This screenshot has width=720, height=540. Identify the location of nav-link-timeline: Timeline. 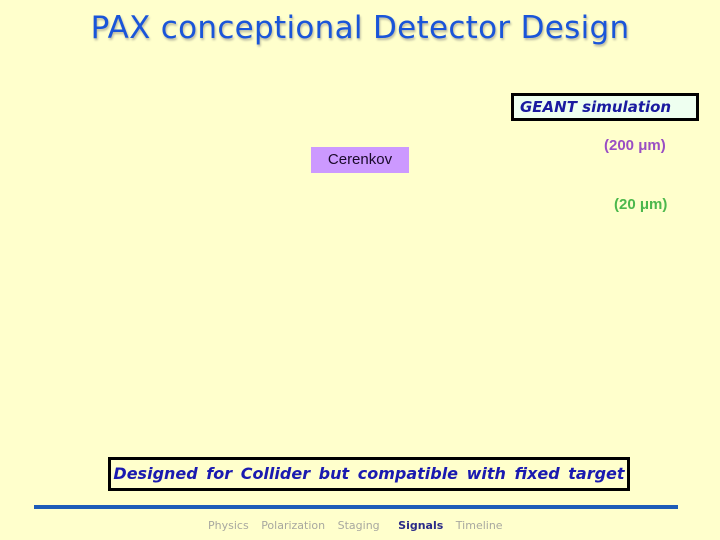
(479, 525).